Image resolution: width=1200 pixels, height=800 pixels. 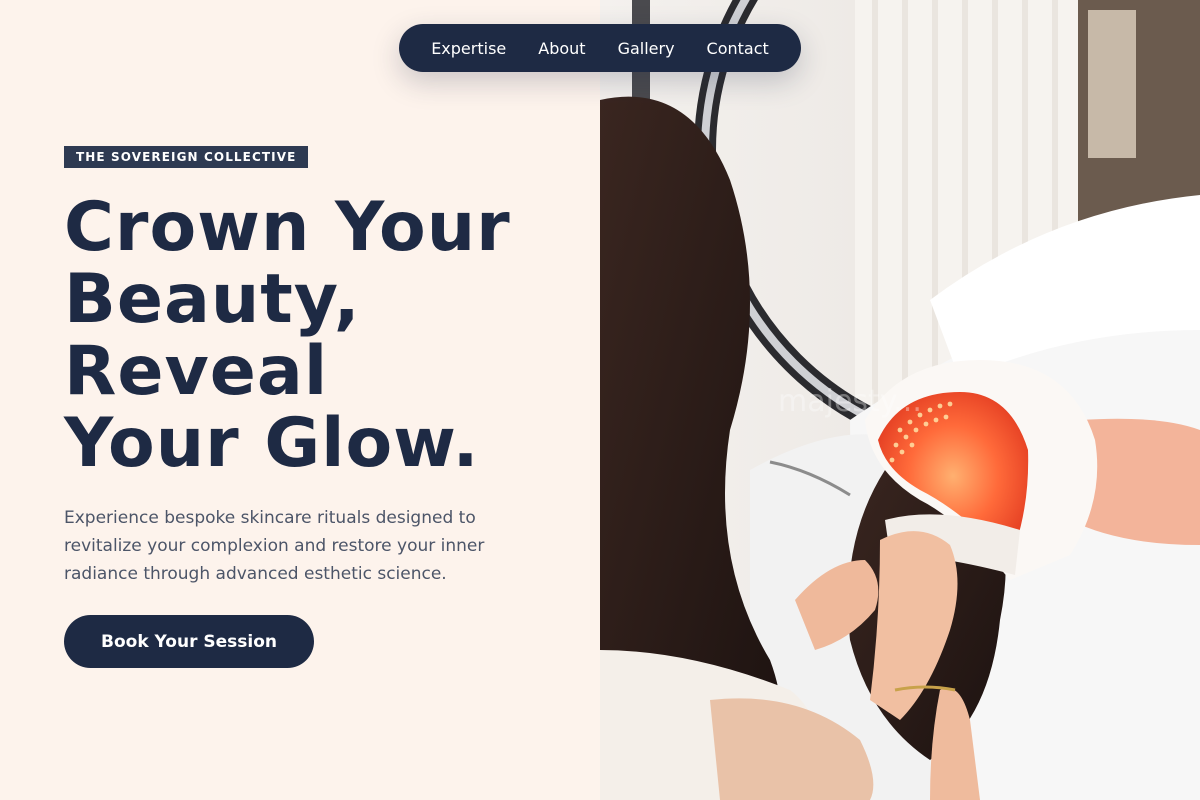 I want to click on headline-line: Crown Your, so click(x=287, y=227).